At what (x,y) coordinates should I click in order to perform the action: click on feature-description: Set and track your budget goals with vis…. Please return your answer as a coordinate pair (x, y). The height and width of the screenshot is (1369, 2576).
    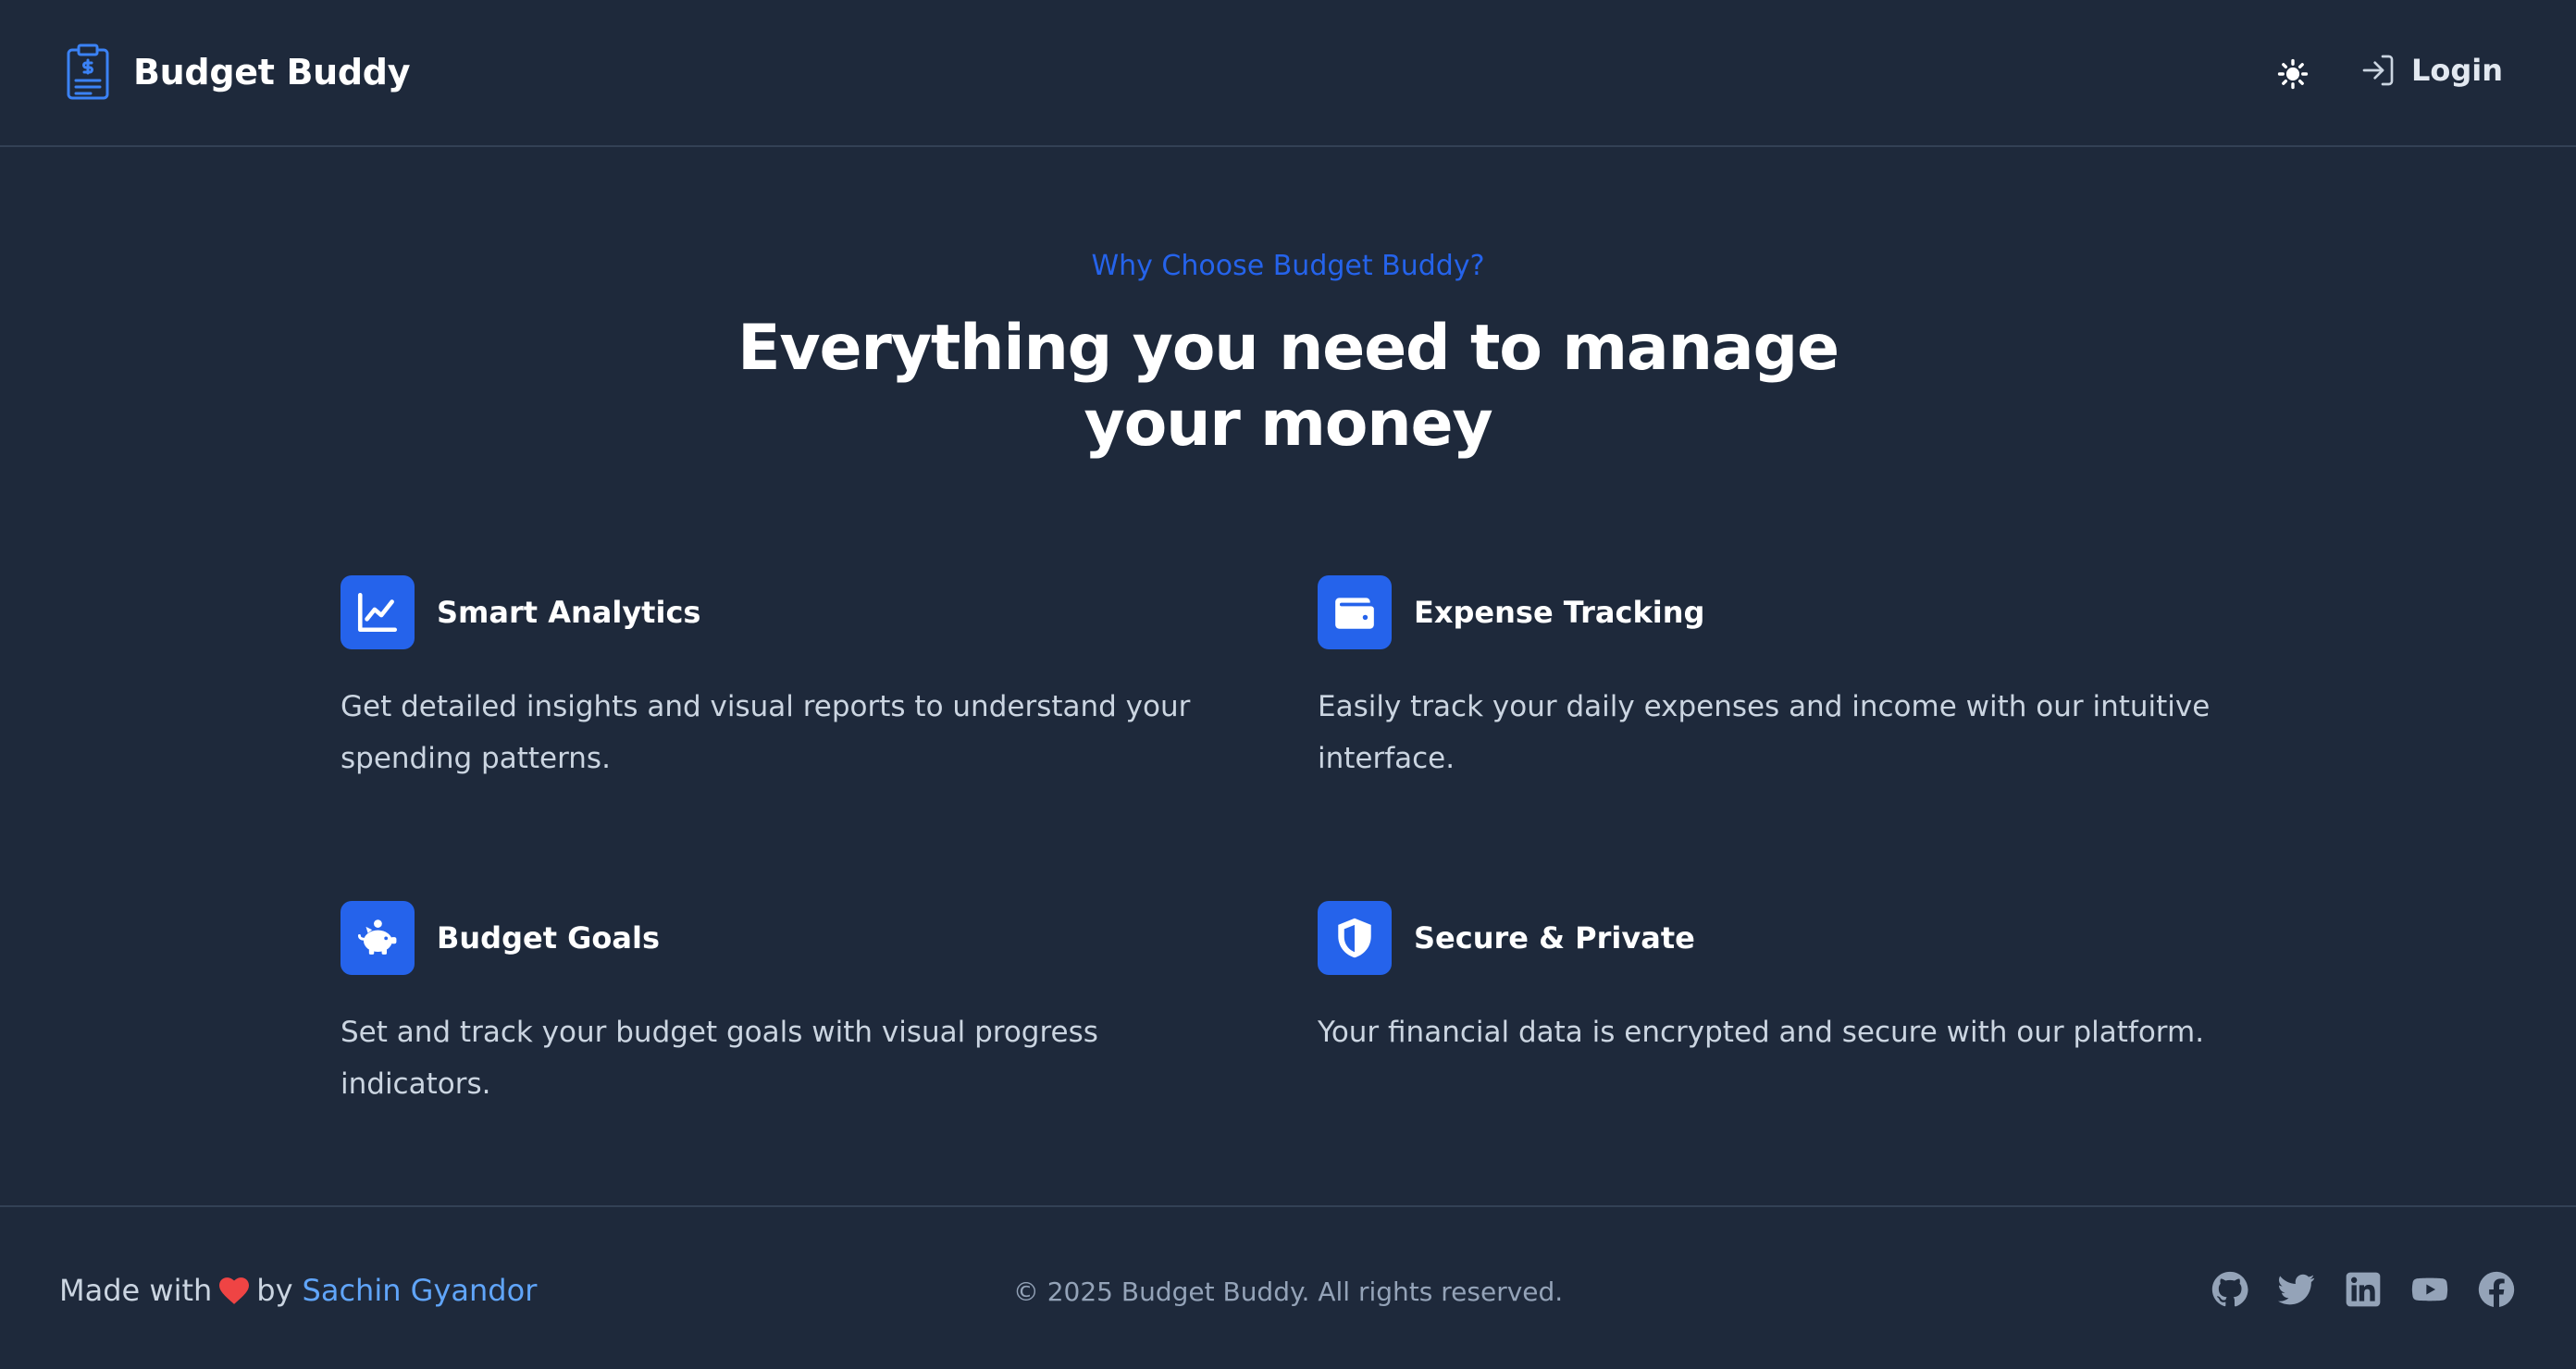
    Looking at the image, I should click on (720, 1058).